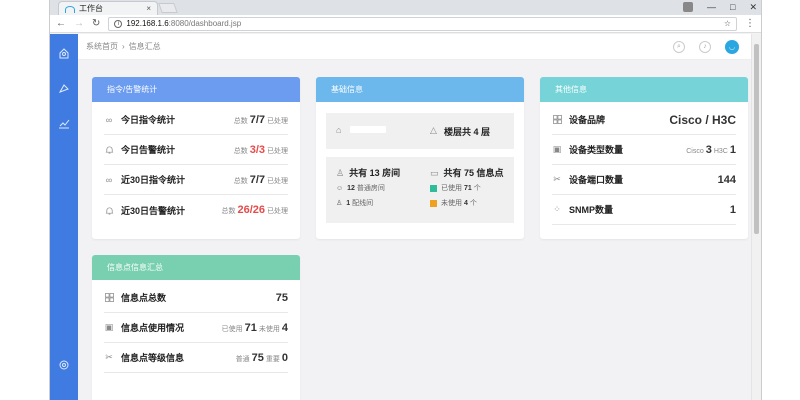 This screenshot has width=800, height=400. I want to click on url-host: 192.168.1.6, so click(147, 23).